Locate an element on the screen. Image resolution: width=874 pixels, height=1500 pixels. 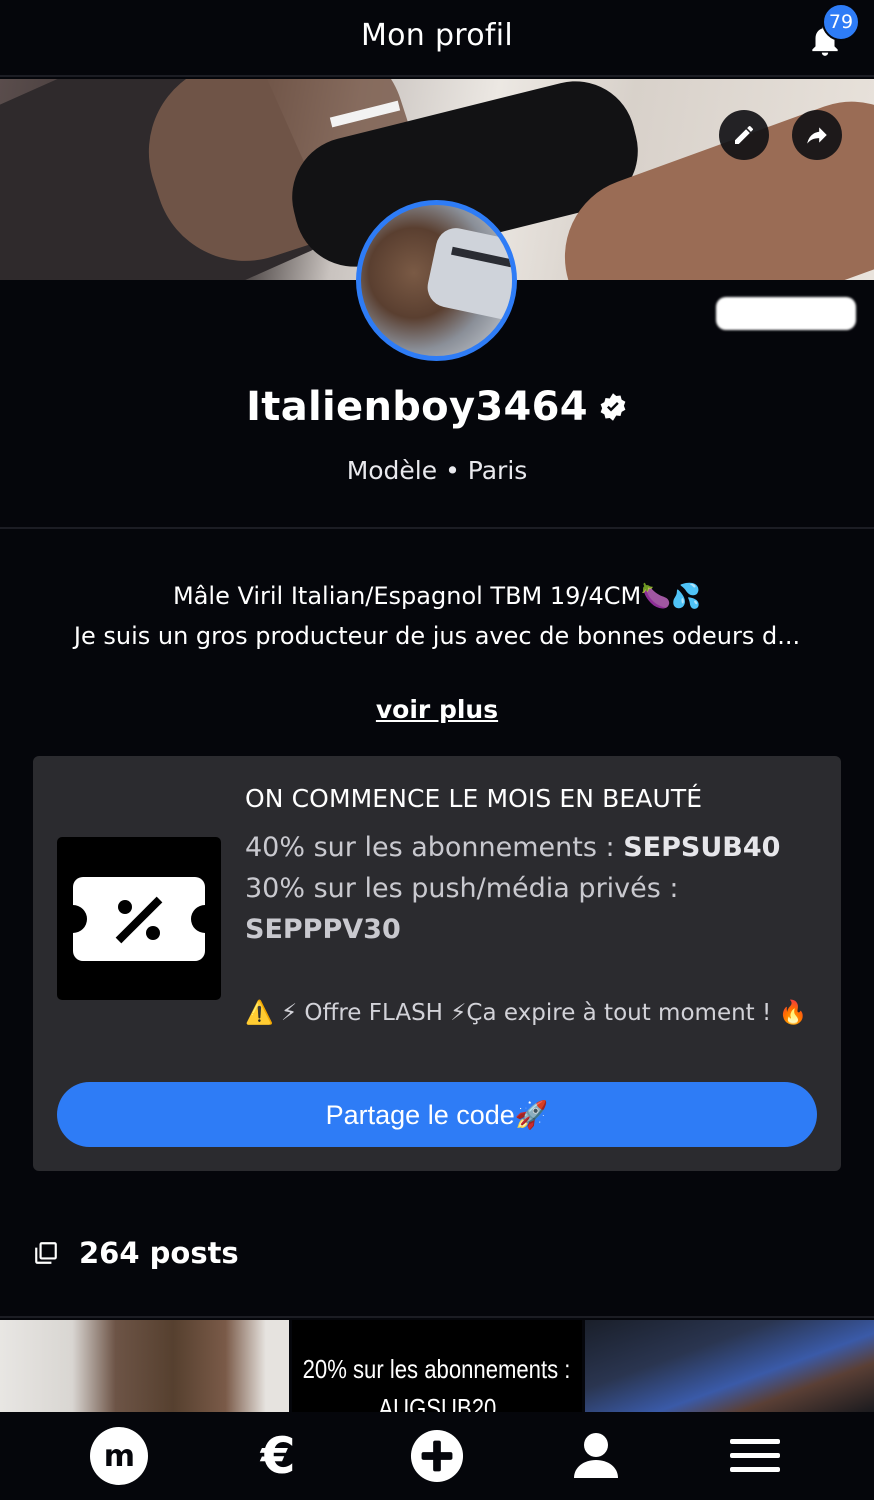
share-code-button: Partage le code🚀 is located at coordinates (437, 1114).